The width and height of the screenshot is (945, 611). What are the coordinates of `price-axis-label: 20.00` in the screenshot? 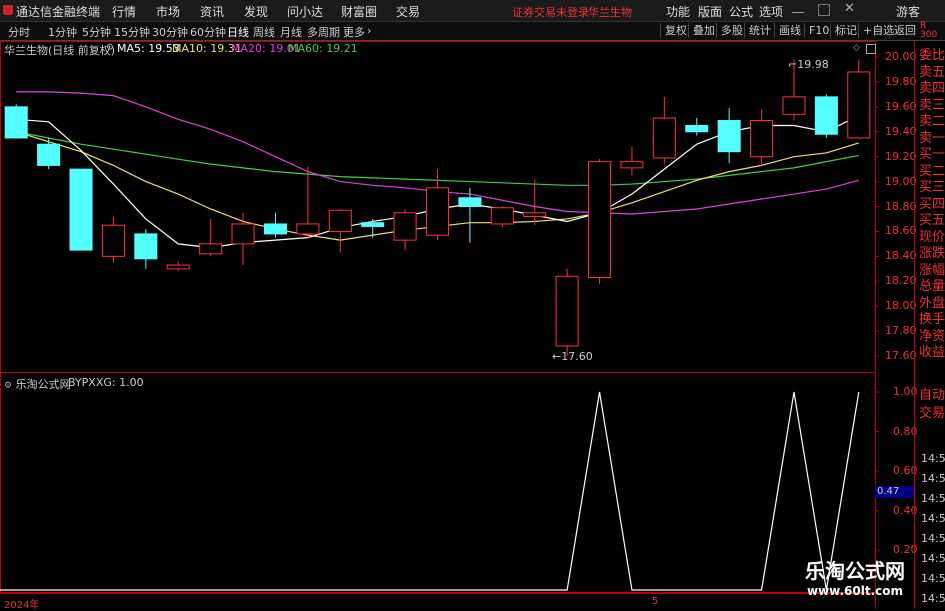 It's located at (901, 56).